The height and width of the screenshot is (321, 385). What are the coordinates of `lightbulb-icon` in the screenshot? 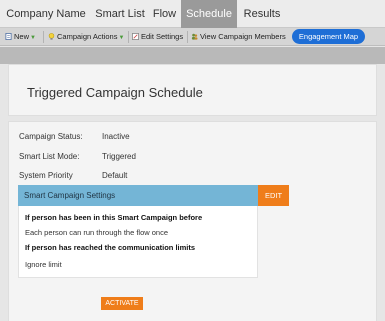 It's located at (51, 36).